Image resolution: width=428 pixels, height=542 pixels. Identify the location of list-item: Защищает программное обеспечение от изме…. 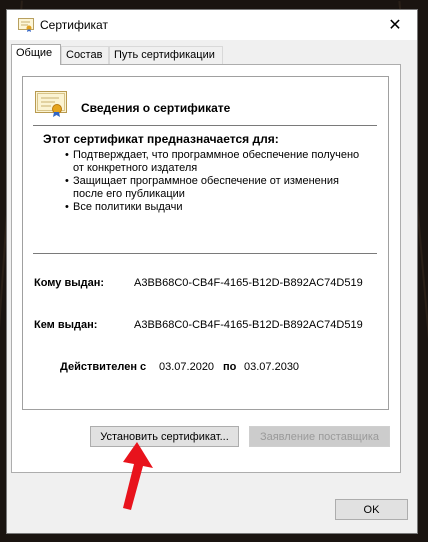
(215, 188).